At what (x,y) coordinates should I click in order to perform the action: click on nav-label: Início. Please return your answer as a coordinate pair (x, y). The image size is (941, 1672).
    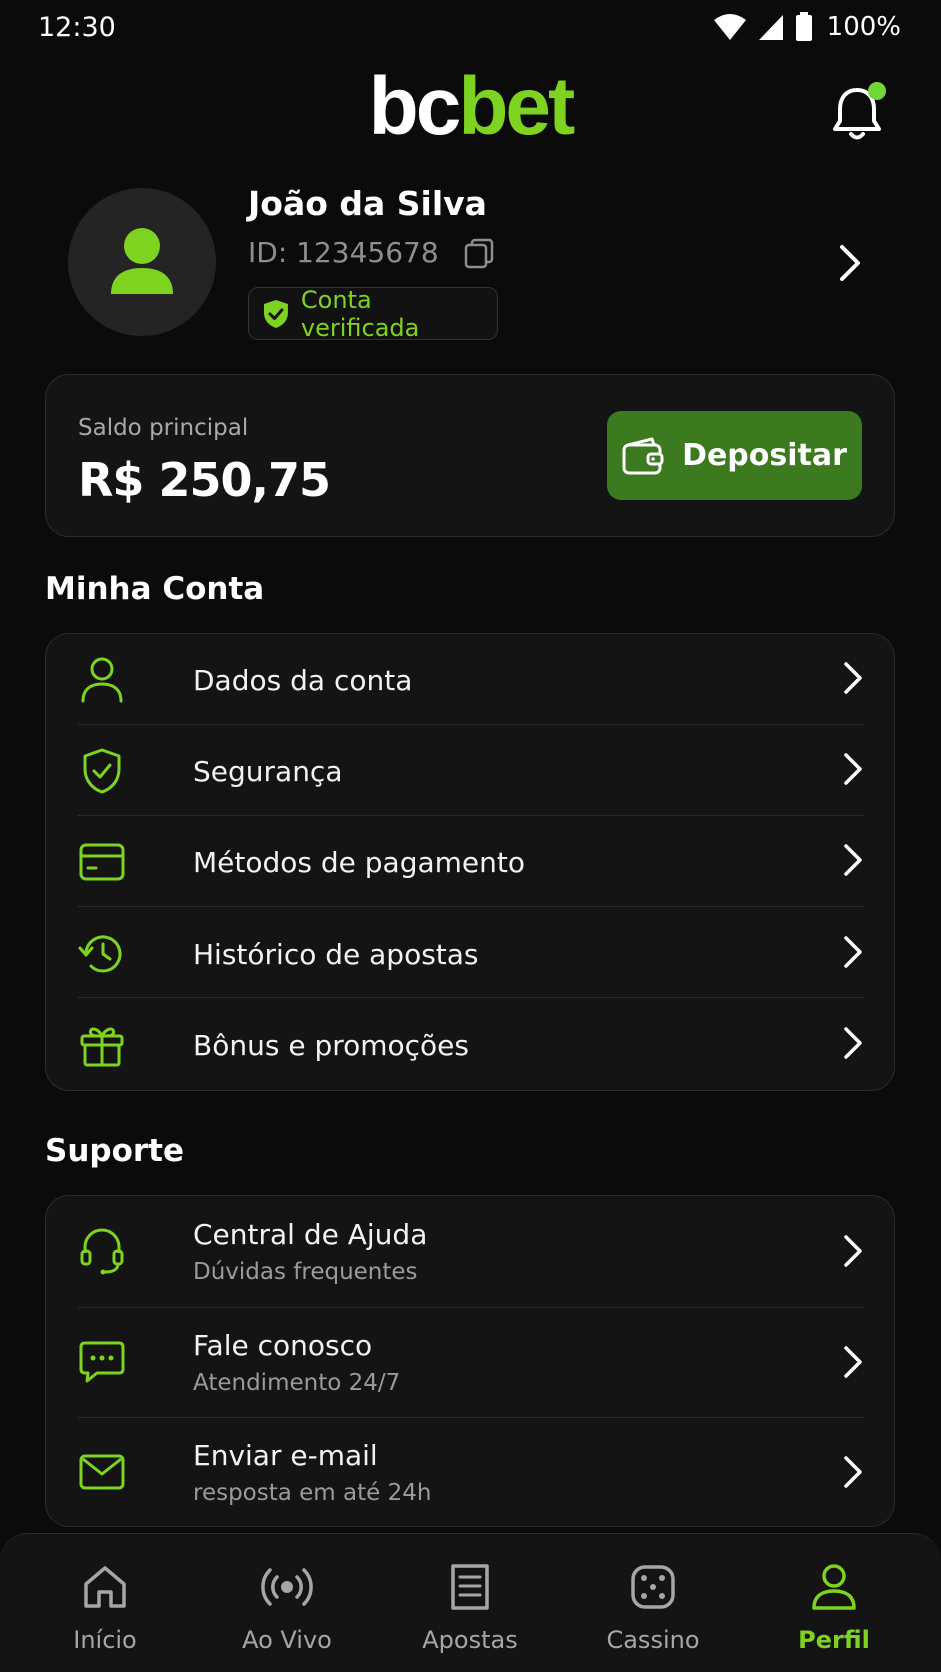
    Looking at the image, I should click on (105, 1640).